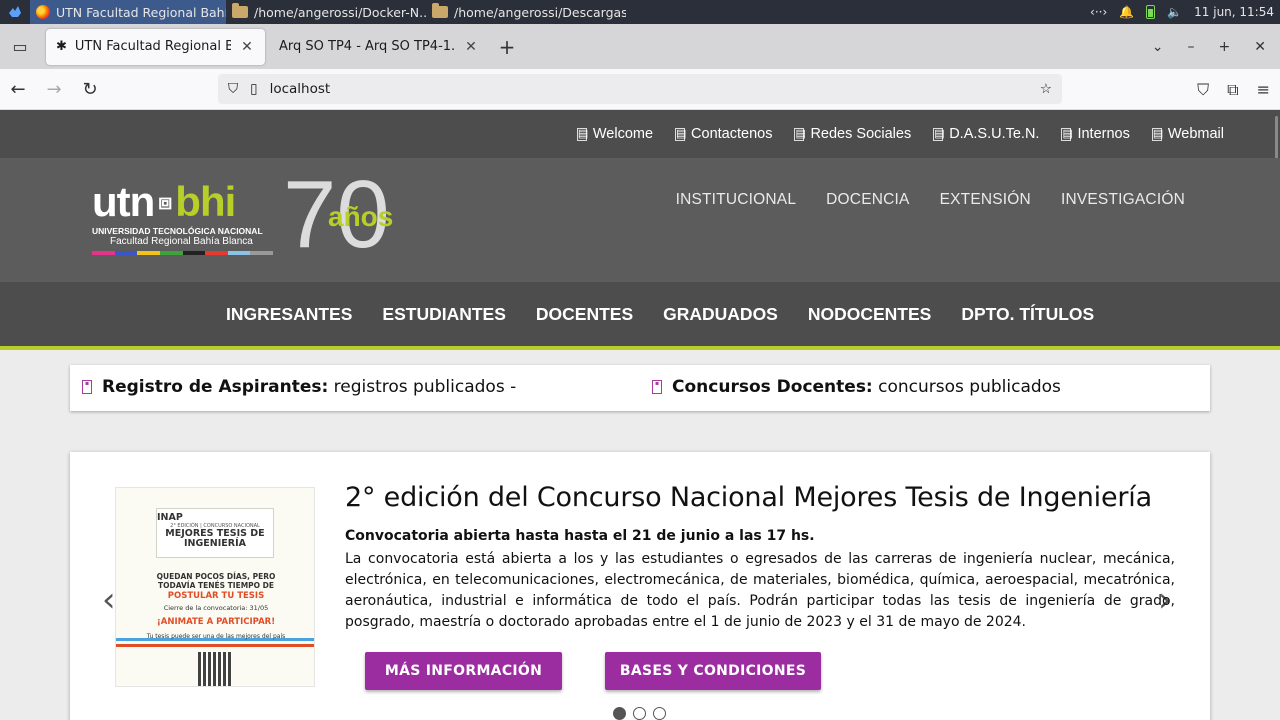 This screenshot has height=720, width=1280. What do you see at coordinates (867, 200) in the screenshot?
I see `menu-item-docencia: DOCENCIA` at bounding box center [867, 200].